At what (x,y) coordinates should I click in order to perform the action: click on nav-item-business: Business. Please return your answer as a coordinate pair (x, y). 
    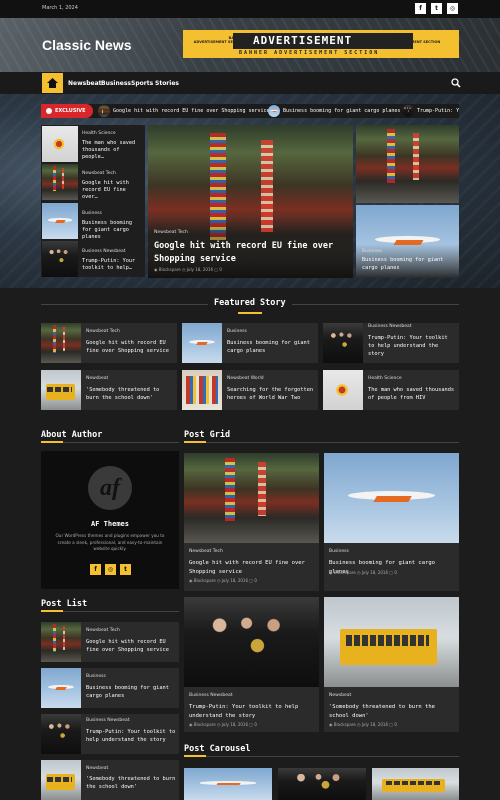
    Looking at the image, I should click on (116, 83).